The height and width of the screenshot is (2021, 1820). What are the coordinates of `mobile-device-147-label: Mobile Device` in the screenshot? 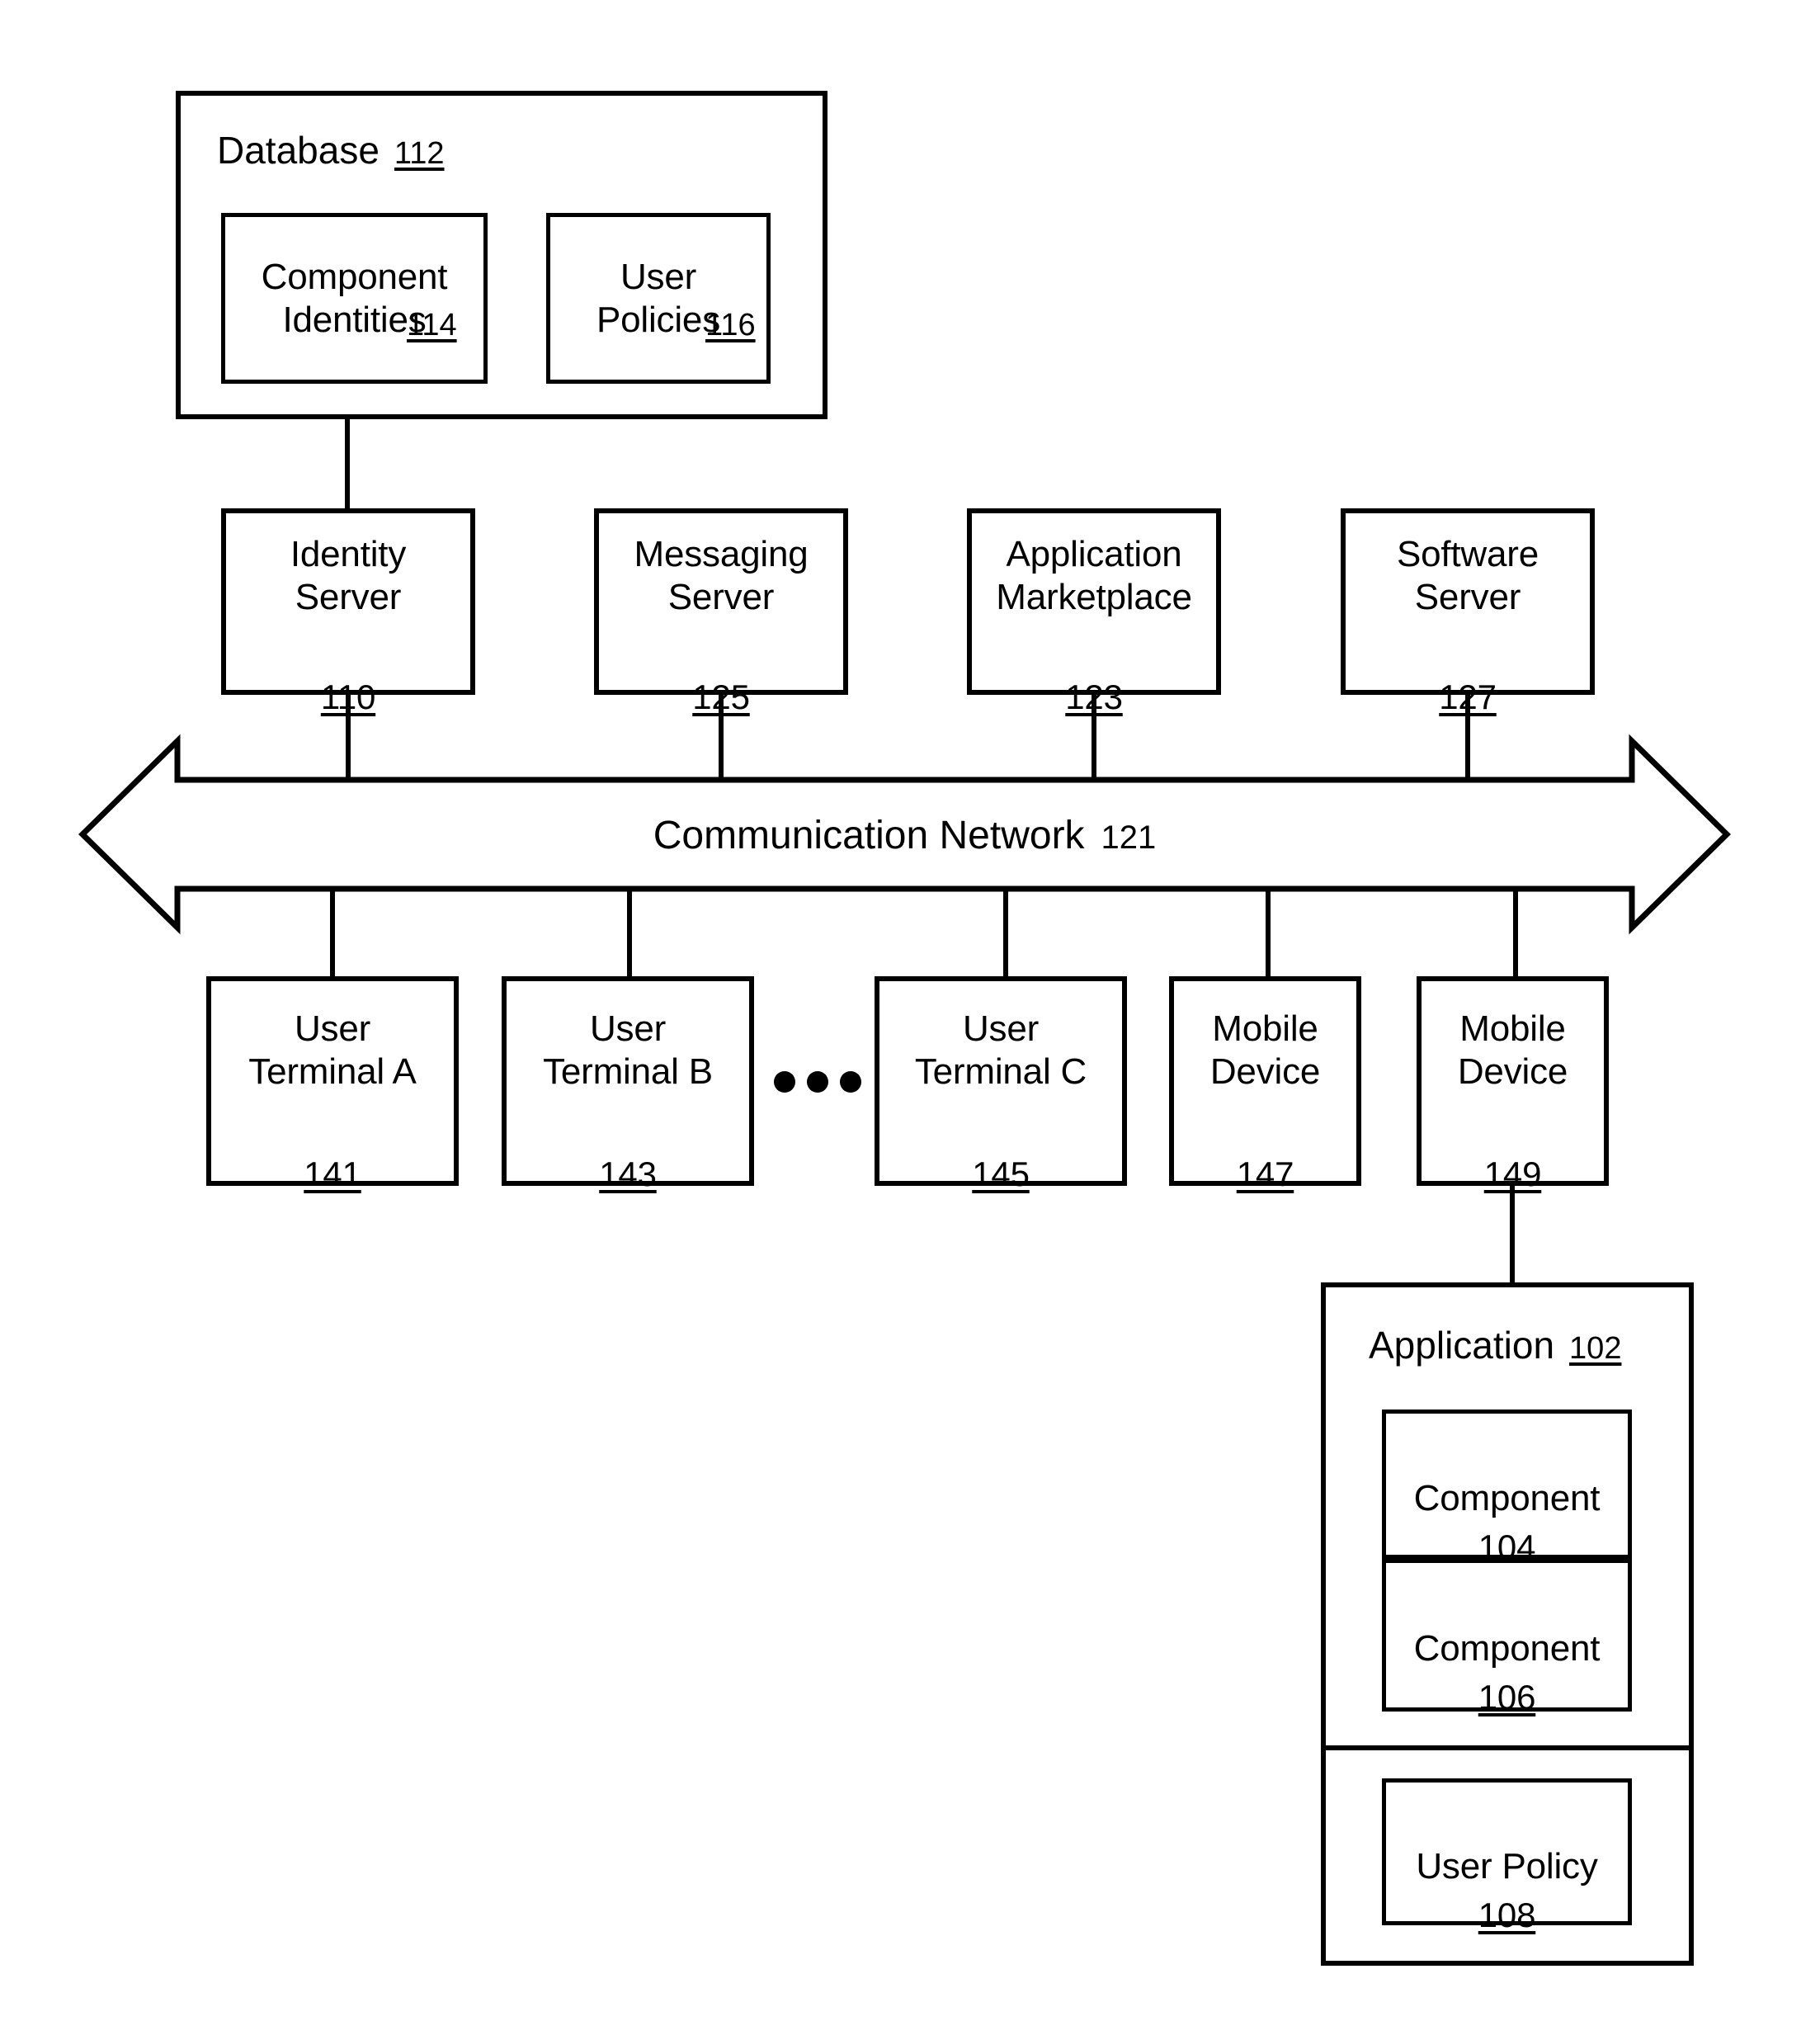 It's located at (1265, 1050).